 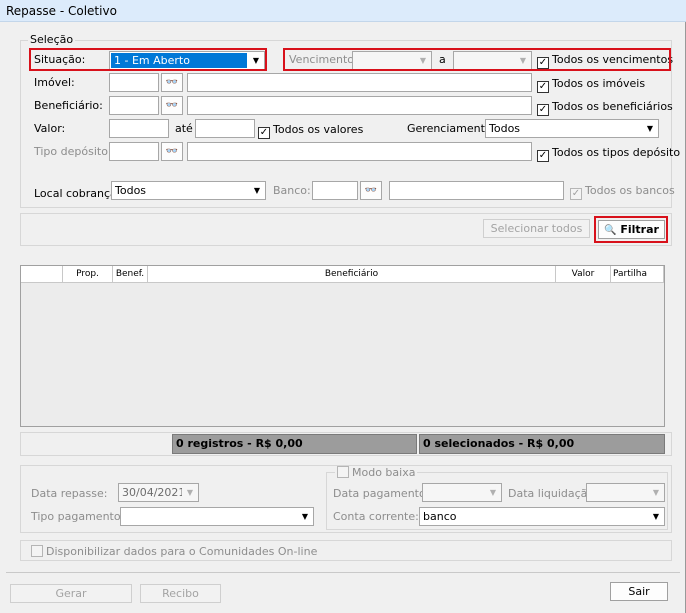 What do you see at coordinates (505, 128) in the screenshot?
I see `gerenciamento-value: Todos` at bounding box center [505, 128].